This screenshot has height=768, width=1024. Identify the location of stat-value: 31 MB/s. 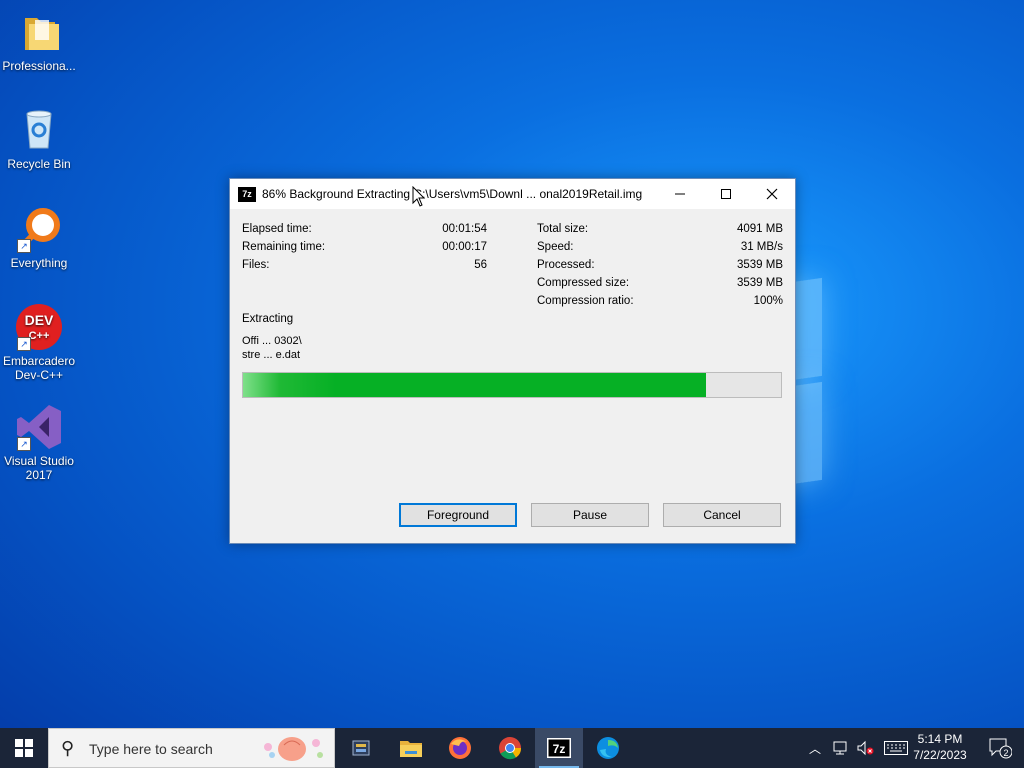
(761, 247).